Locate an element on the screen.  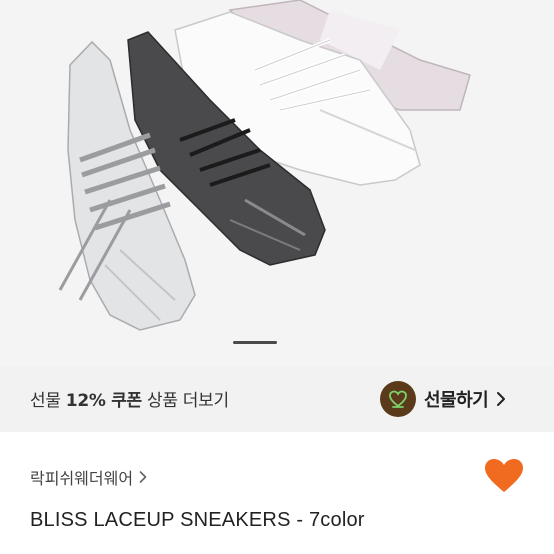
product-title: BLISS LACEUP SNEAKERS - 7color is located at coordinates (197, 520).